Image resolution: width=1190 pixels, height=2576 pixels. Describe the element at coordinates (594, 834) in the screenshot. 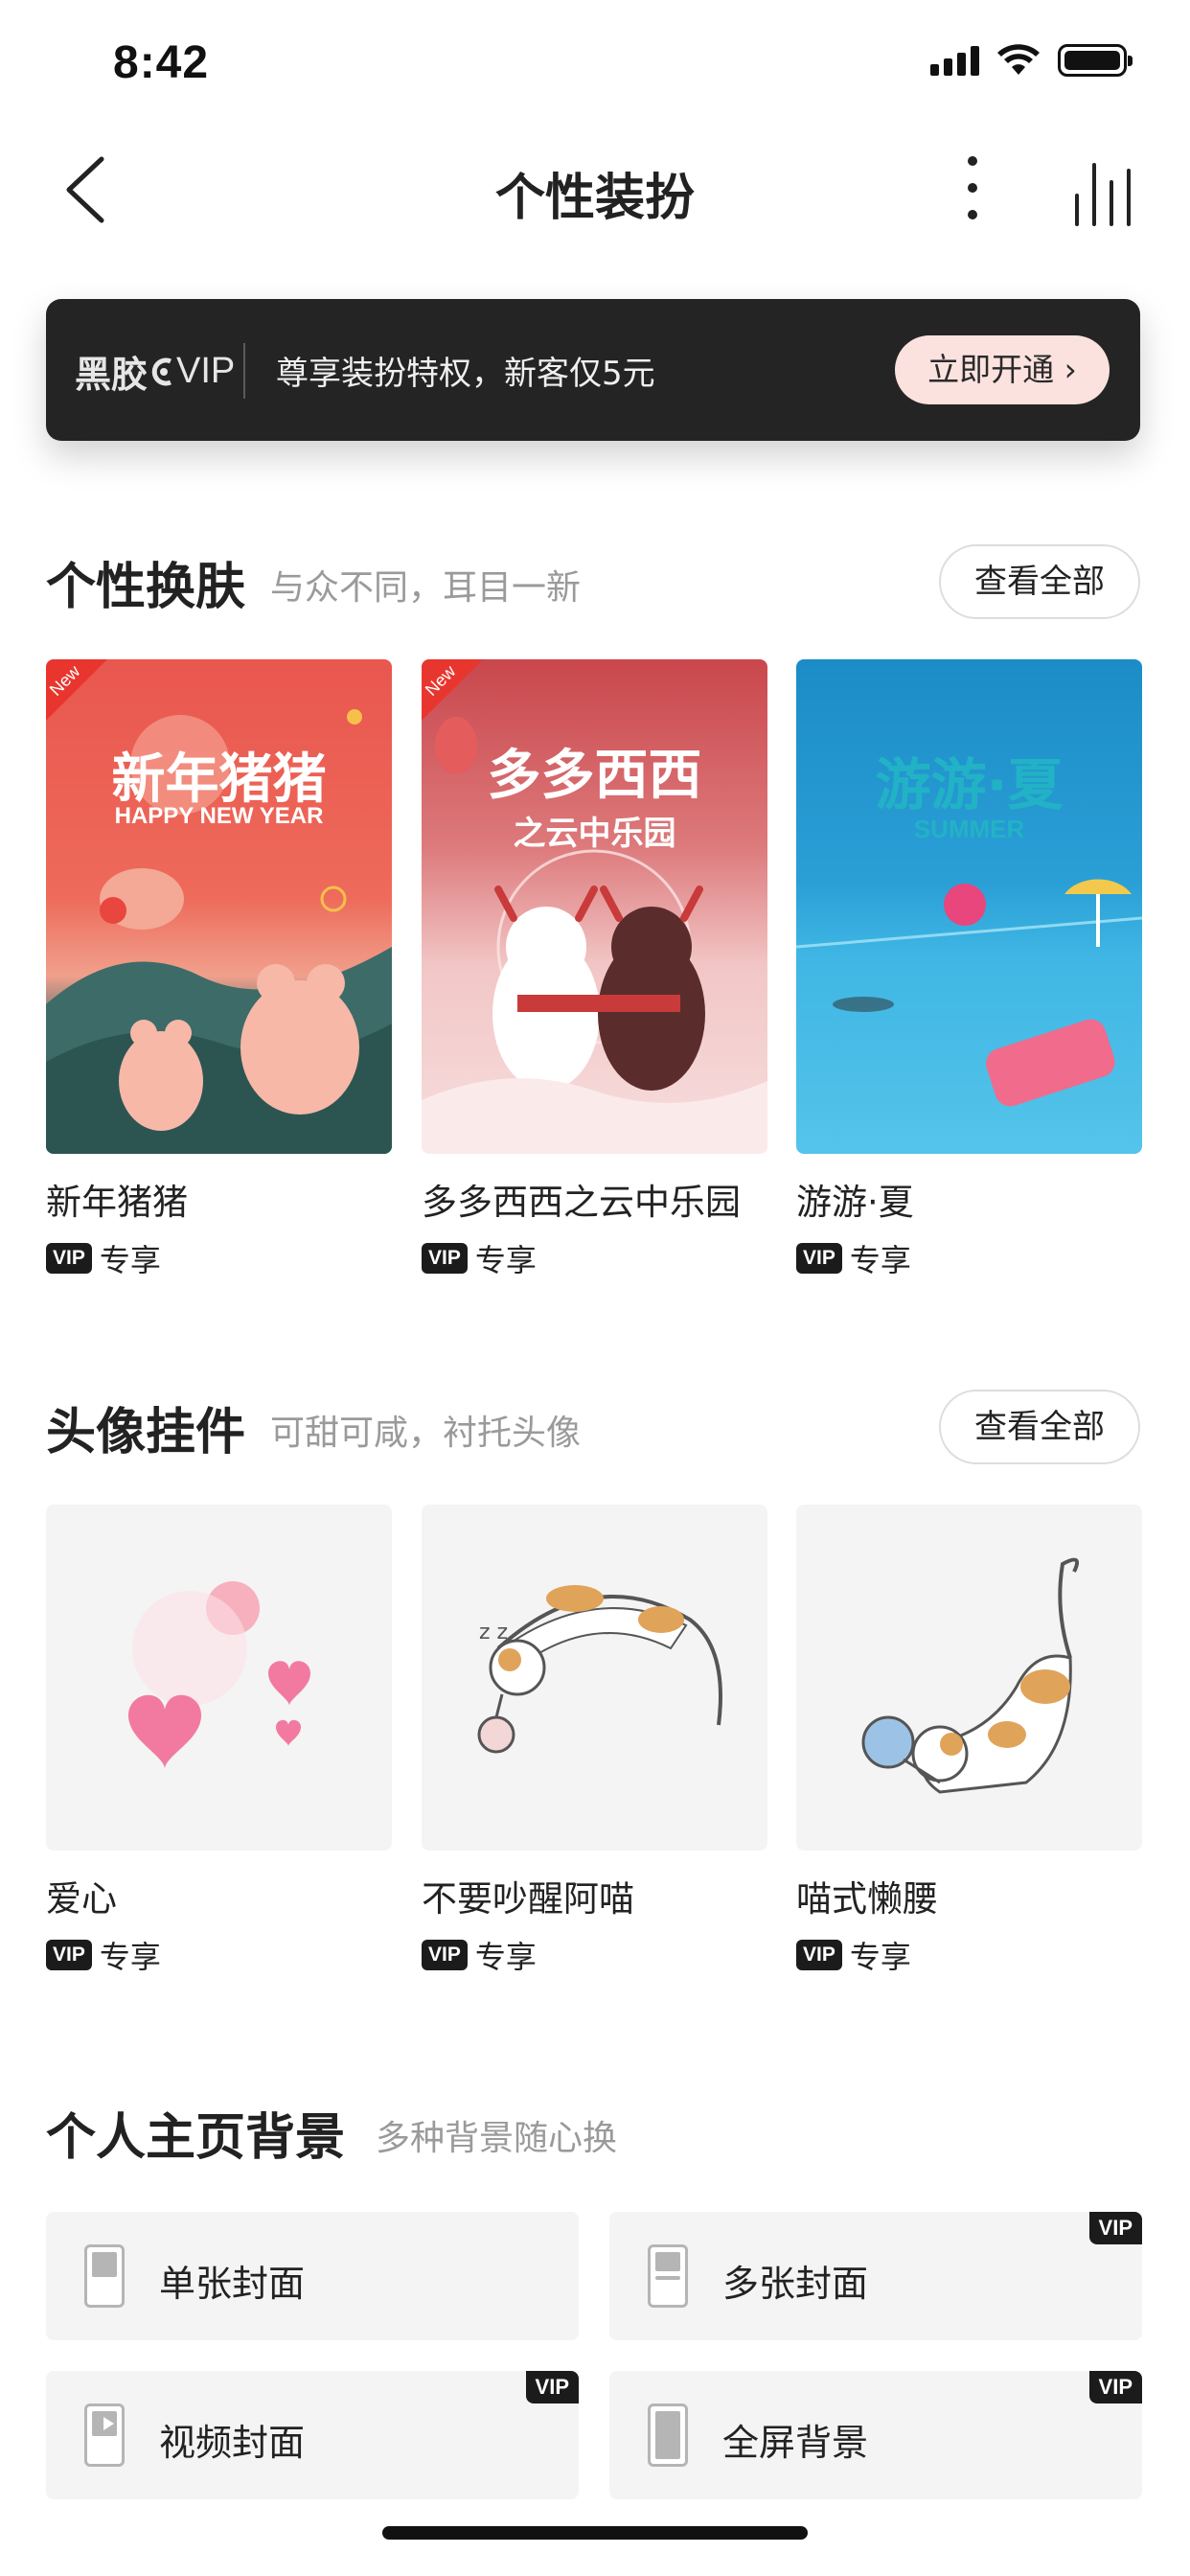

I see `skin-art-subtitle: 之云中乐园` at that location.